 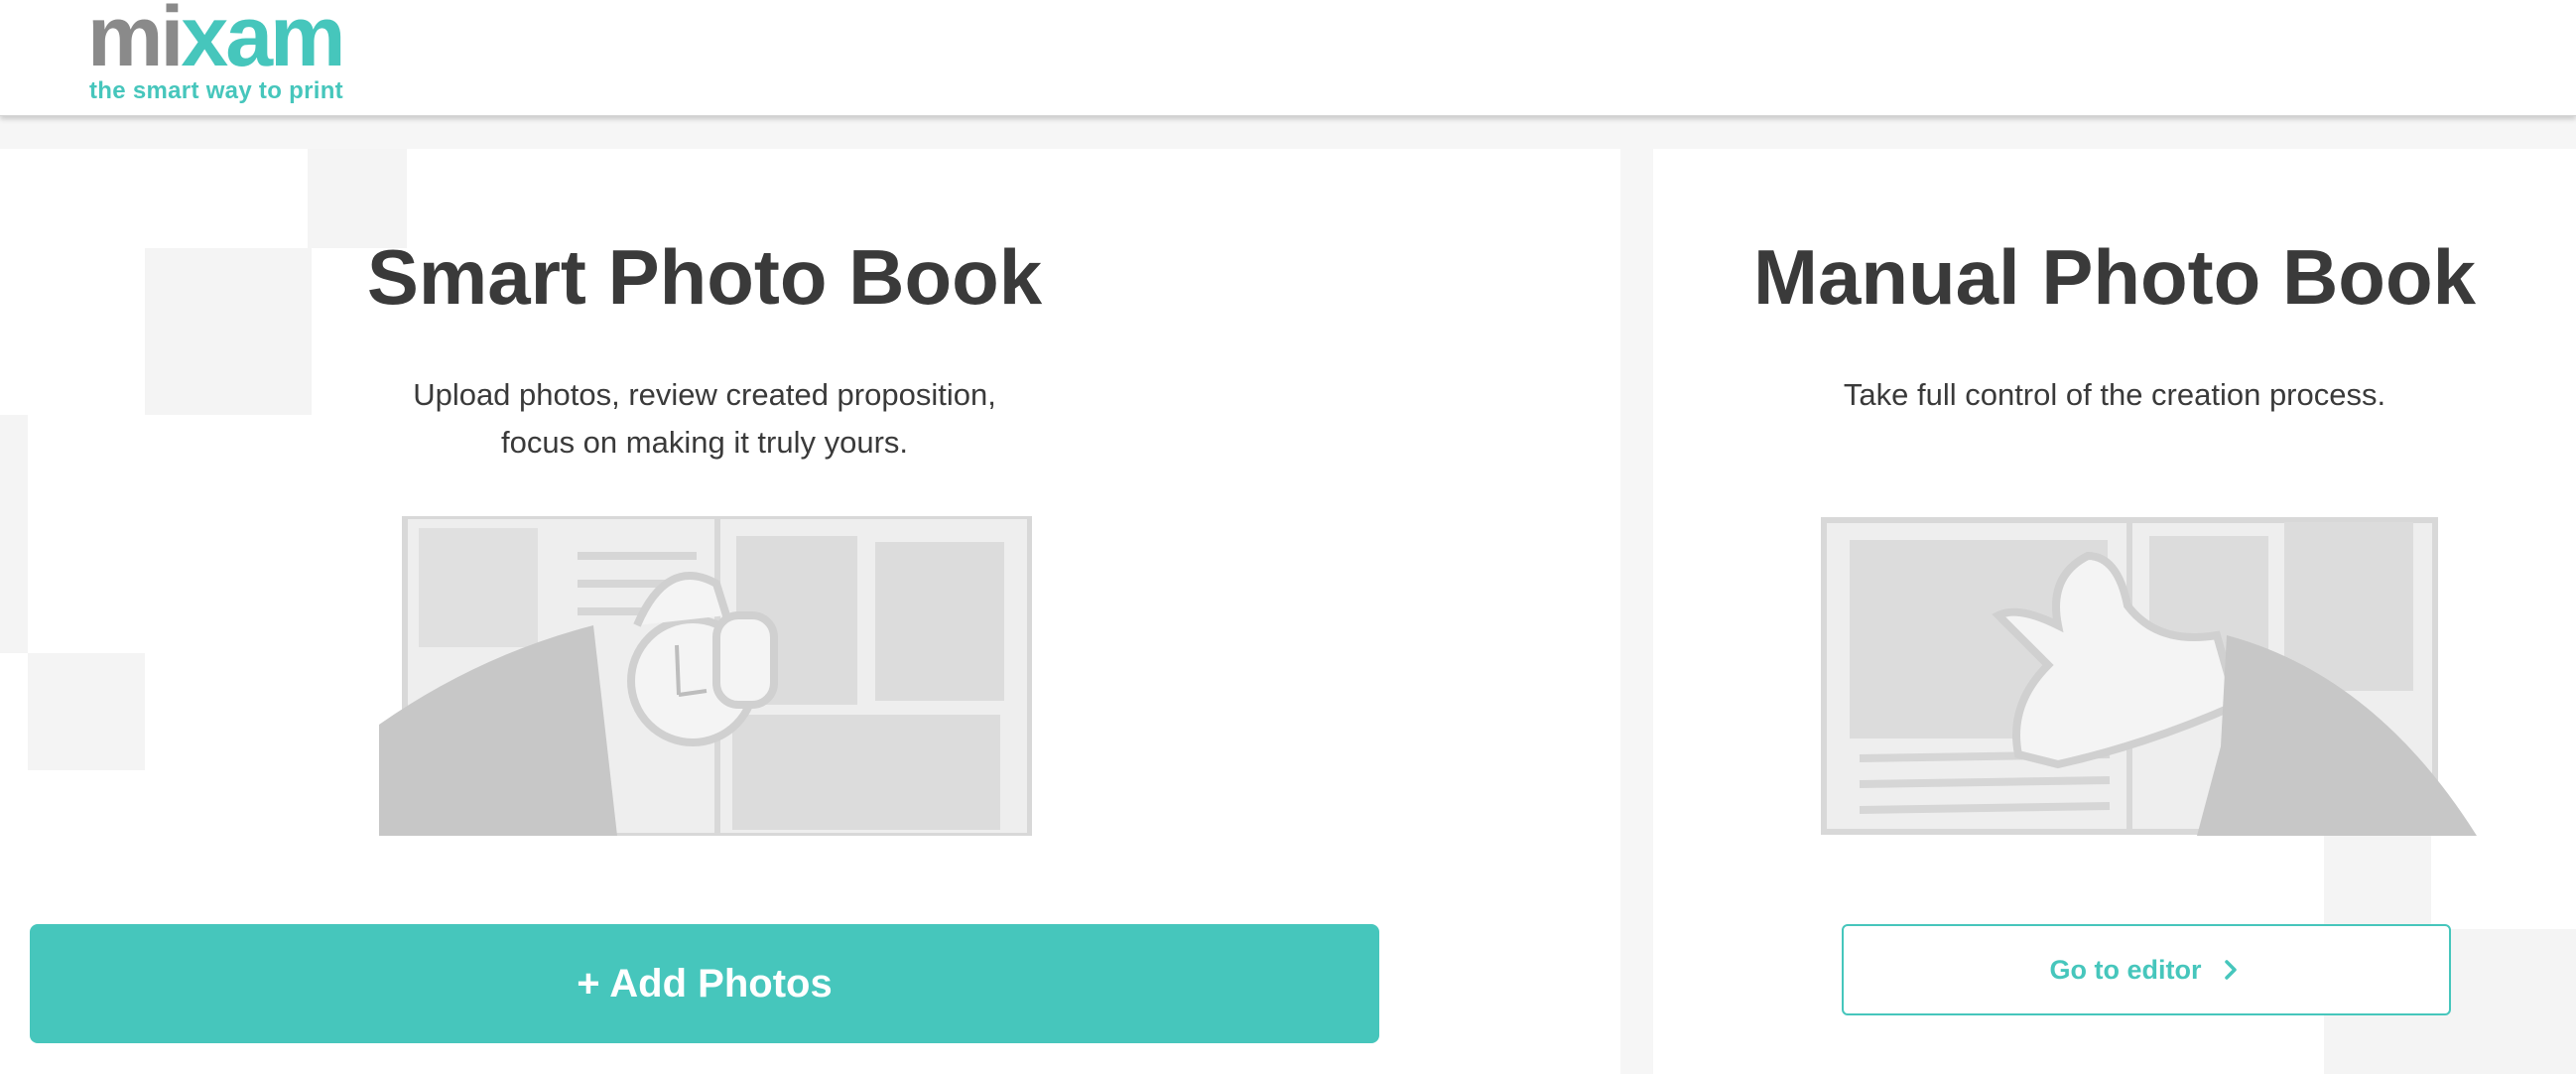 I want to click on mixam-logo: mixam the smart way to print, so click(x=231, y=53).